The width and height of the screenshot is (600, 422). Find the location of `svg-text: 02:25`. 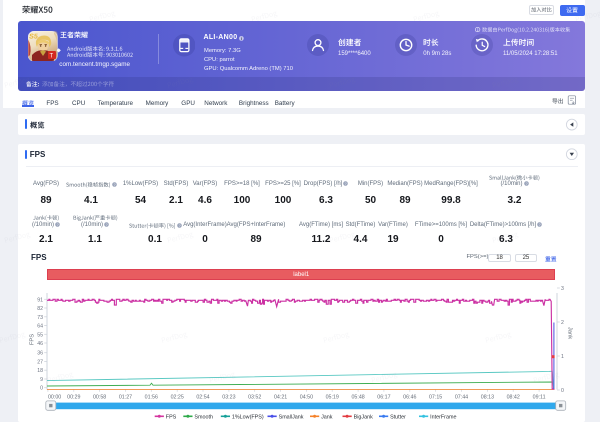

svg-text: 02:25 is located at coordinates (177, 397).